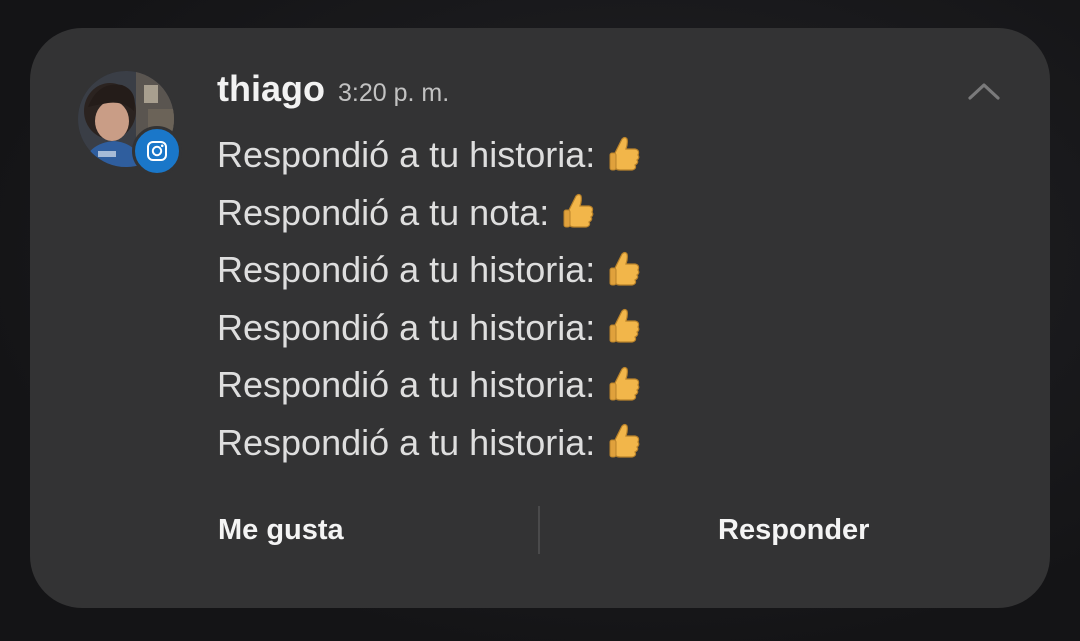 Image resolution: width=1080 pixels, height=641 pixels. What do you see at coordinates (984, 91) in the screenshot?
I see `chevron-up-icon` at bounding box center [984, 91].